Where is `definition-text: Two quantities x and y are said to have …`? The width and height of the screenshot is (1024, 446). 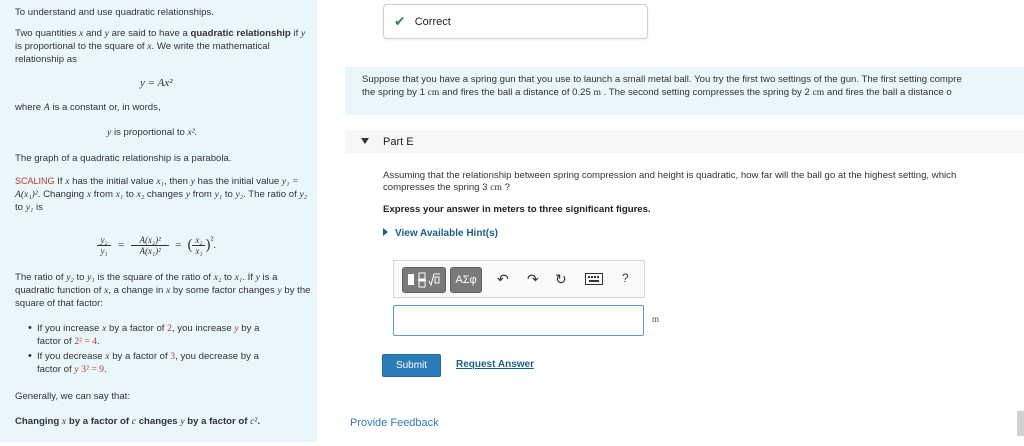
definition-text: Two quantities x and y are said to have … is located at coordinates (160, 46).